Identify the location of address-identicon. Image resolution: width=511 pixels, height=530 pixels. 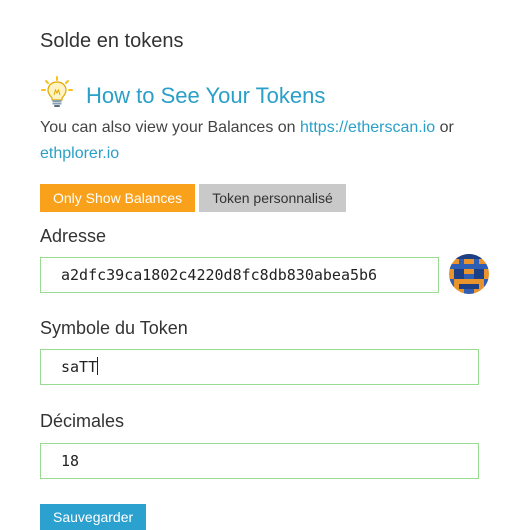
(469, 274).